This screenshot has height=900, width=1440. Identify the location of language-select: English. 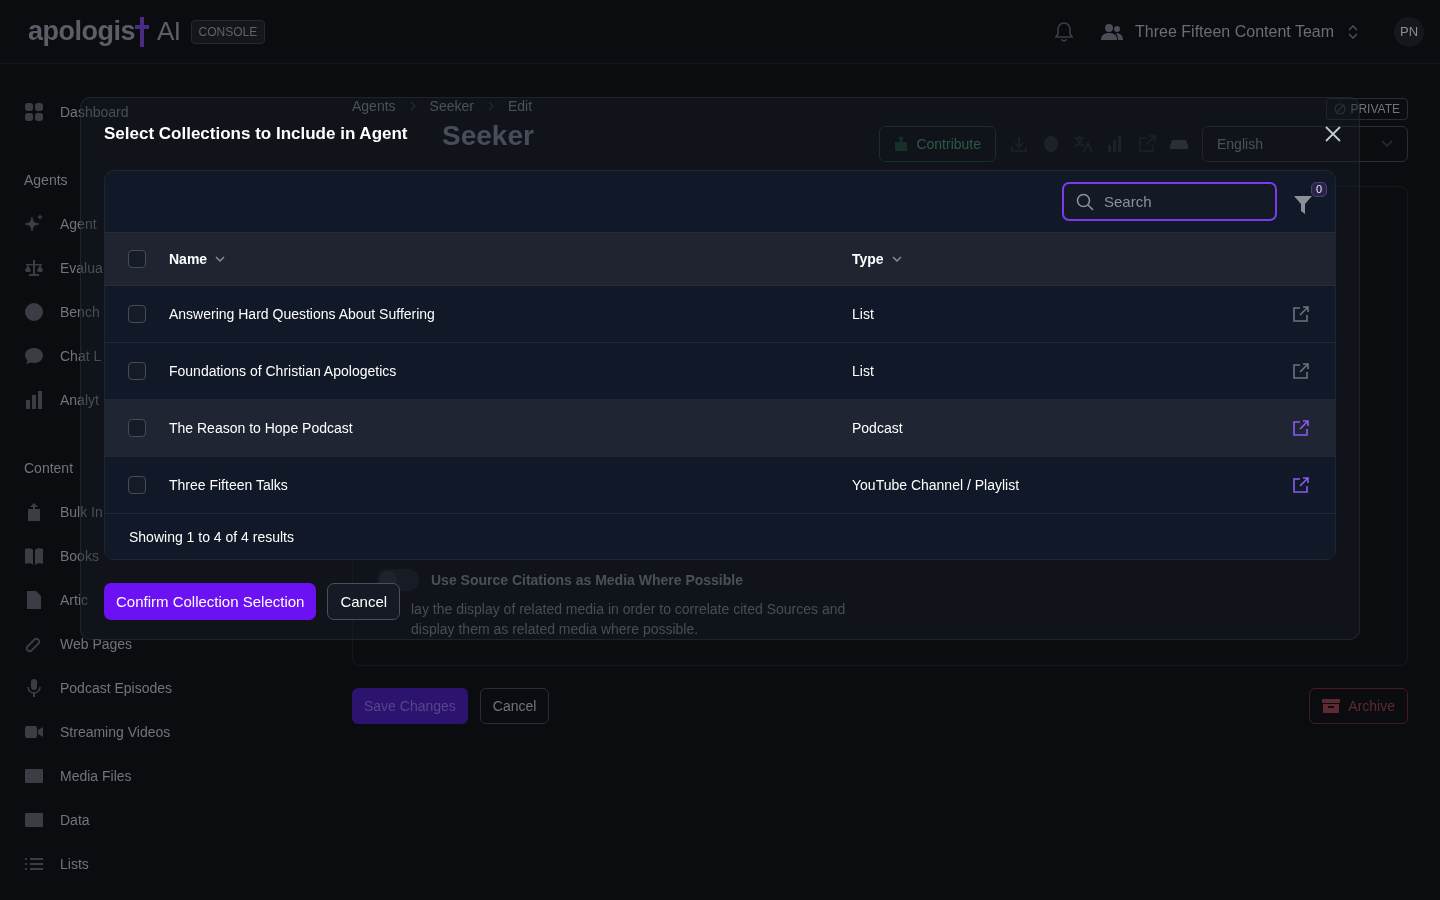
(1305, 144).